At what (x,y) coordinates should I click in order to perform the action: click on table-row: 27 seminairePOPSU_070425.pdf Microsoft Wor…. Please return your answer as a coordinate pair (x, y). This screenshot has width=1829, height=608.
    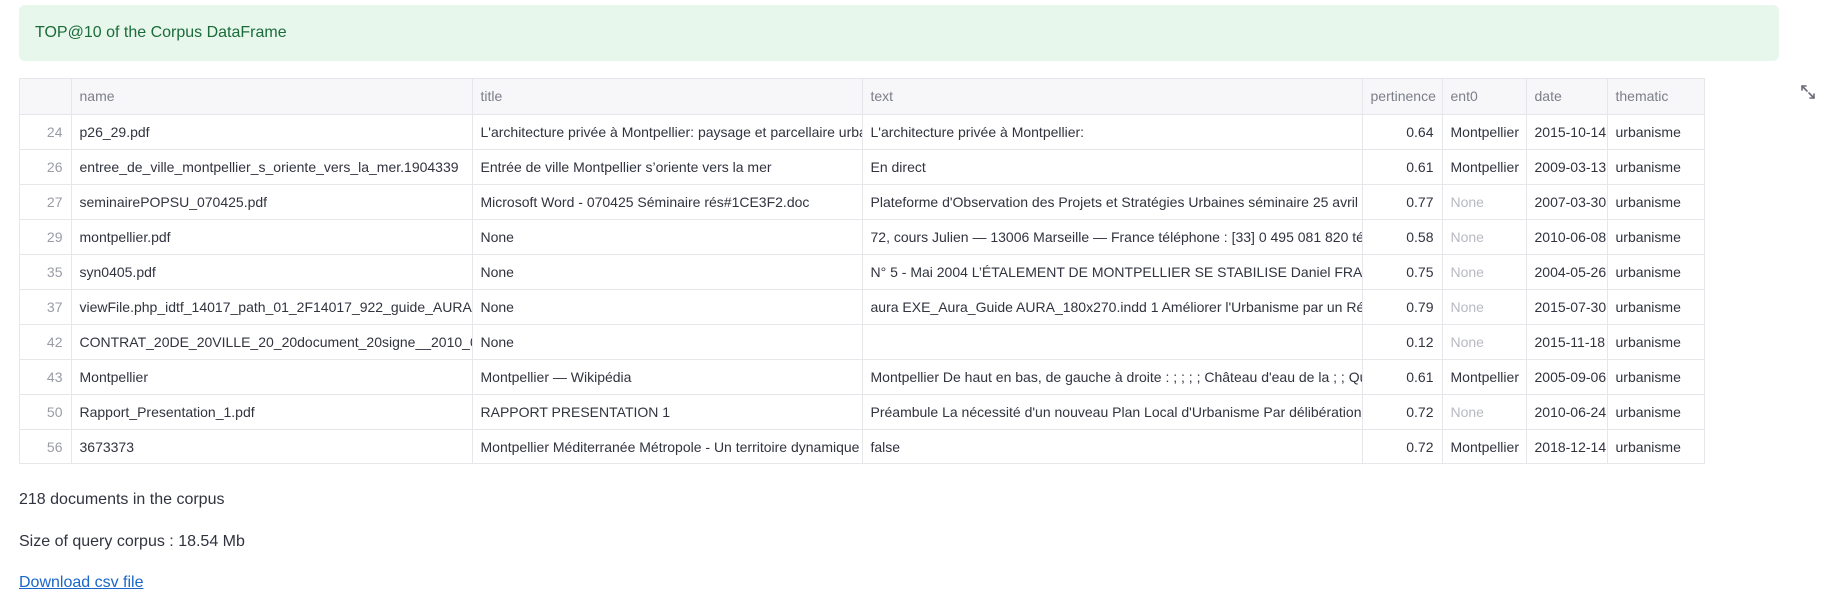
    Looking at the image, I should click on (862, 202).